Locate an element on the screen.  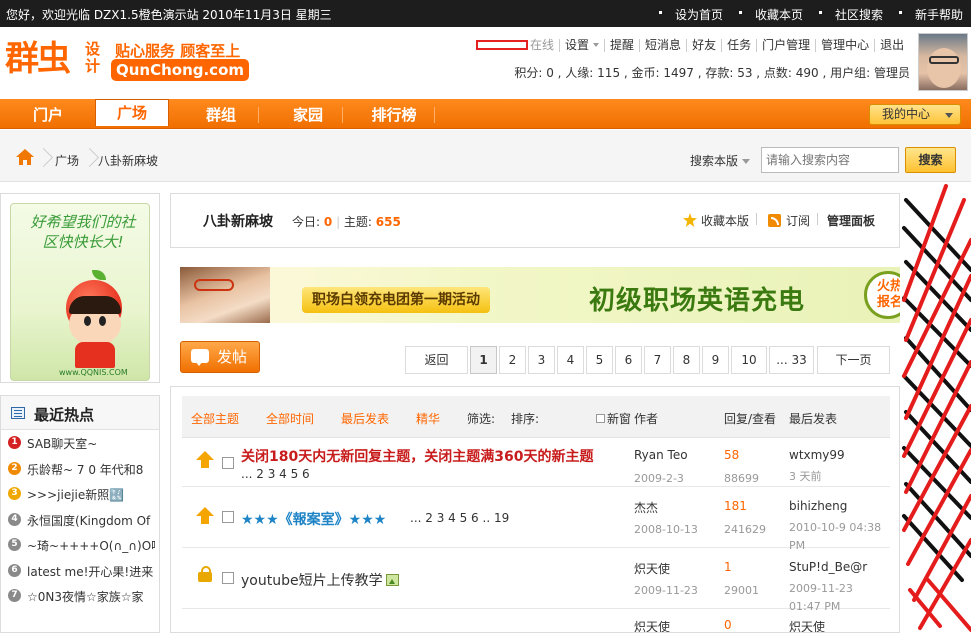
messages-link: 短消息 is located at coordinates (662, 45).